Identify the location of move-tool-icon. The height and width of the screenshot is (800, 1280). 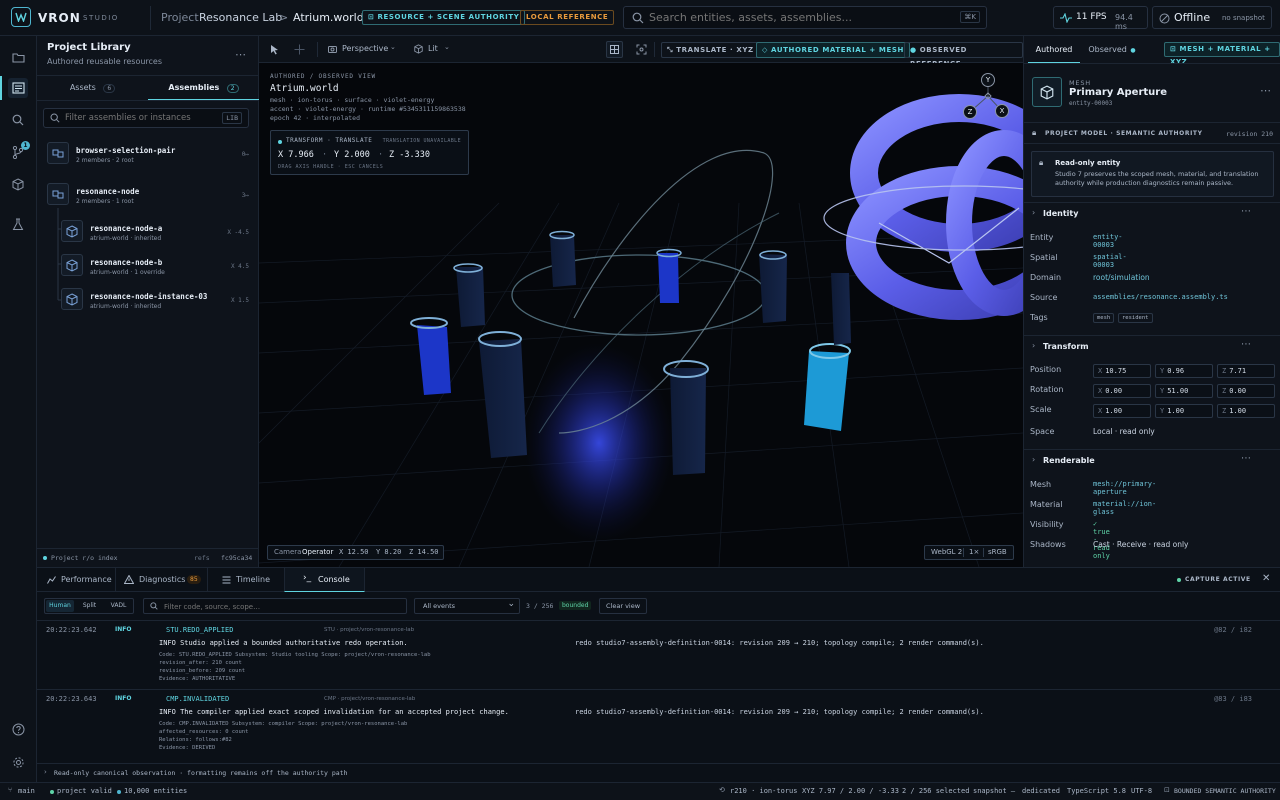
(299, 49).